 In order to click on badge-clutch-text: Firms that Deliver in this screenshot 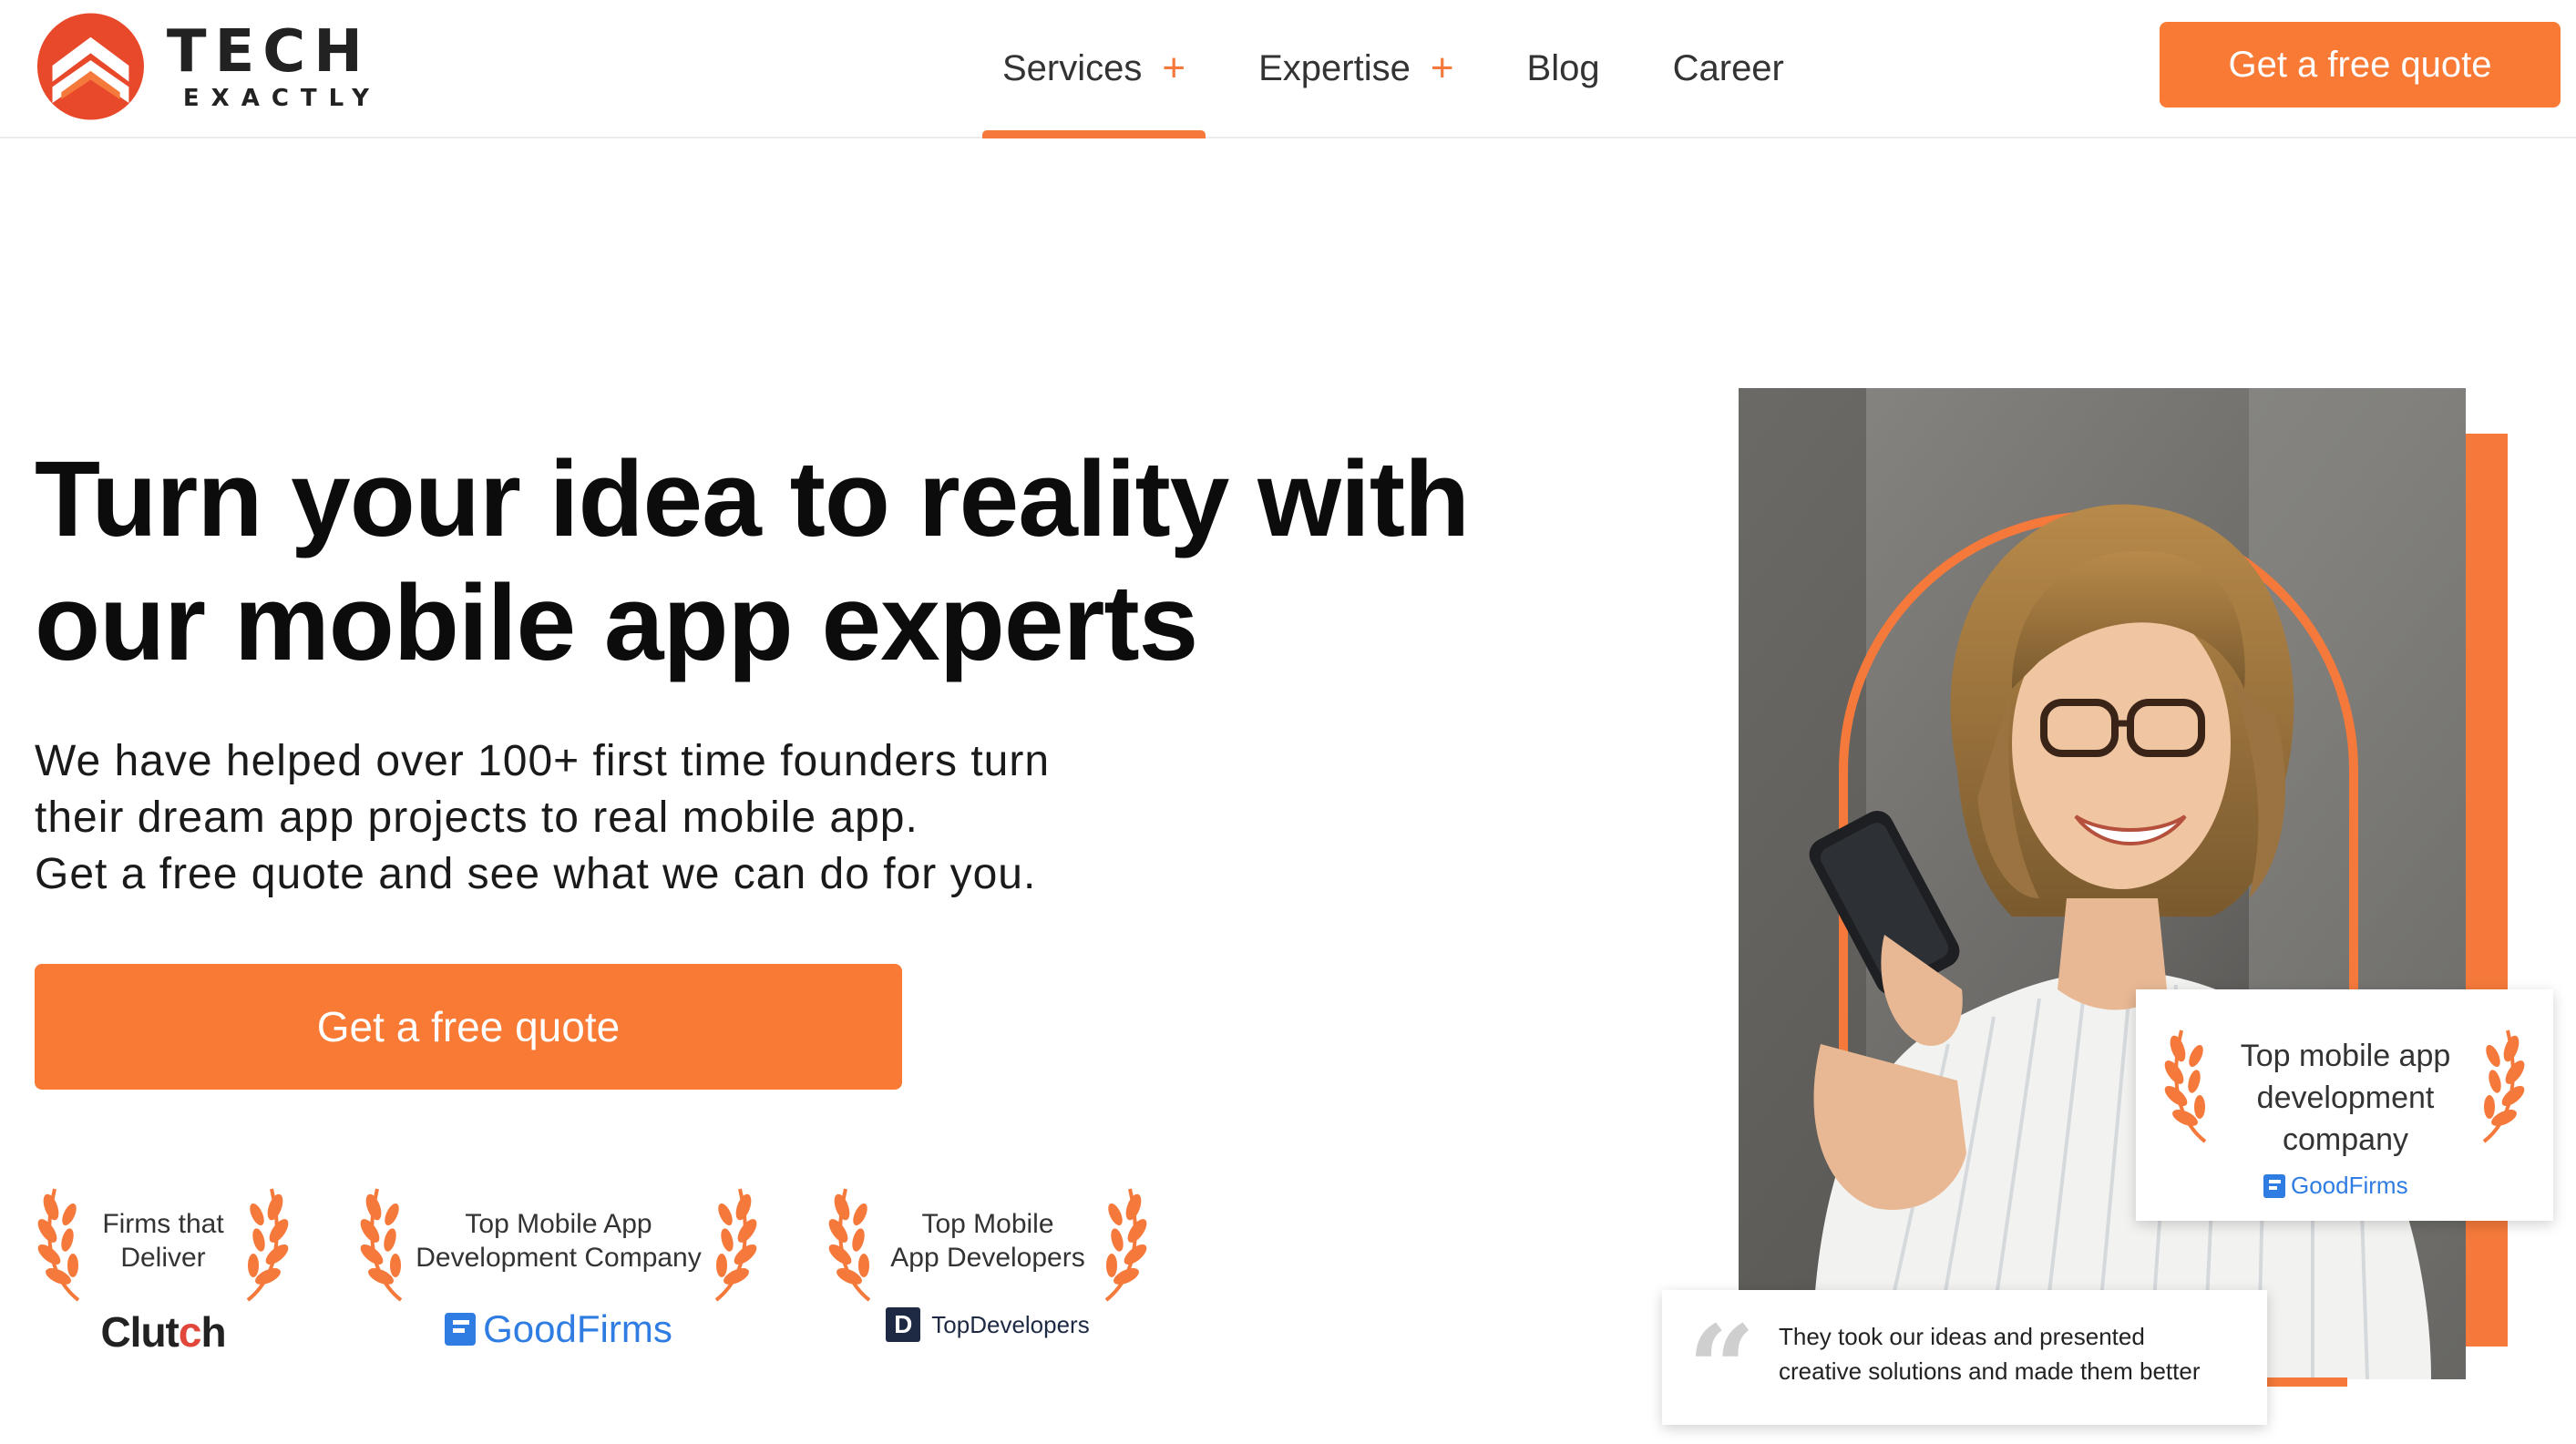, I will do `click(163, 1241)`.